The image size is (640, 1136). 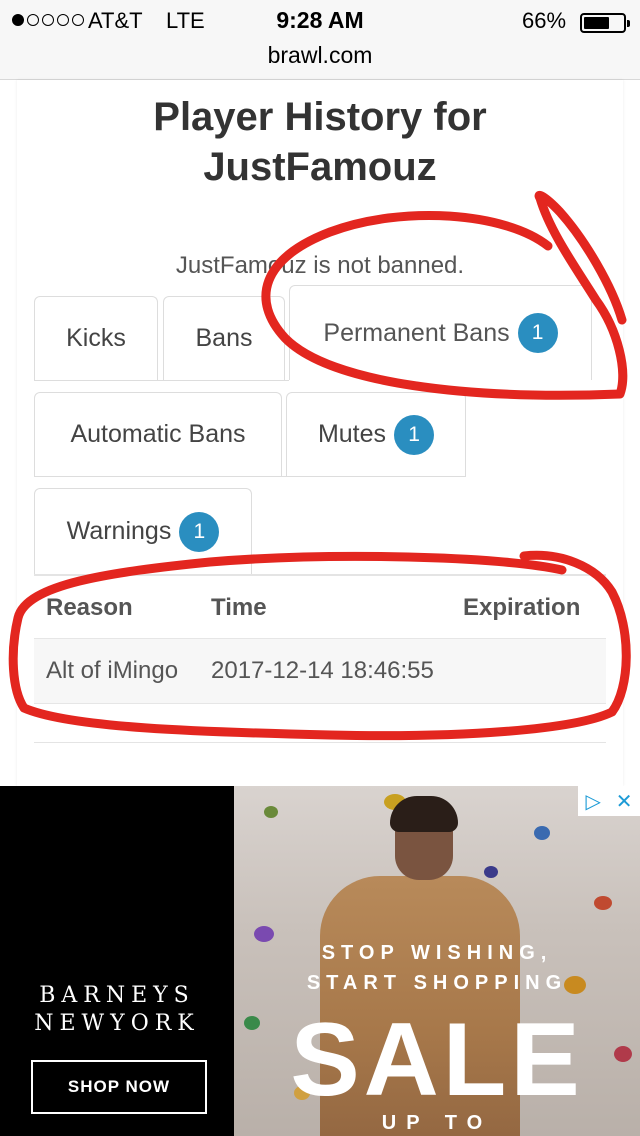 What do you see at coordinates (437, 953) in the screenshot?
I see `ad-tagline-1: STOP WISHING,` at bounding box center [437, 953].